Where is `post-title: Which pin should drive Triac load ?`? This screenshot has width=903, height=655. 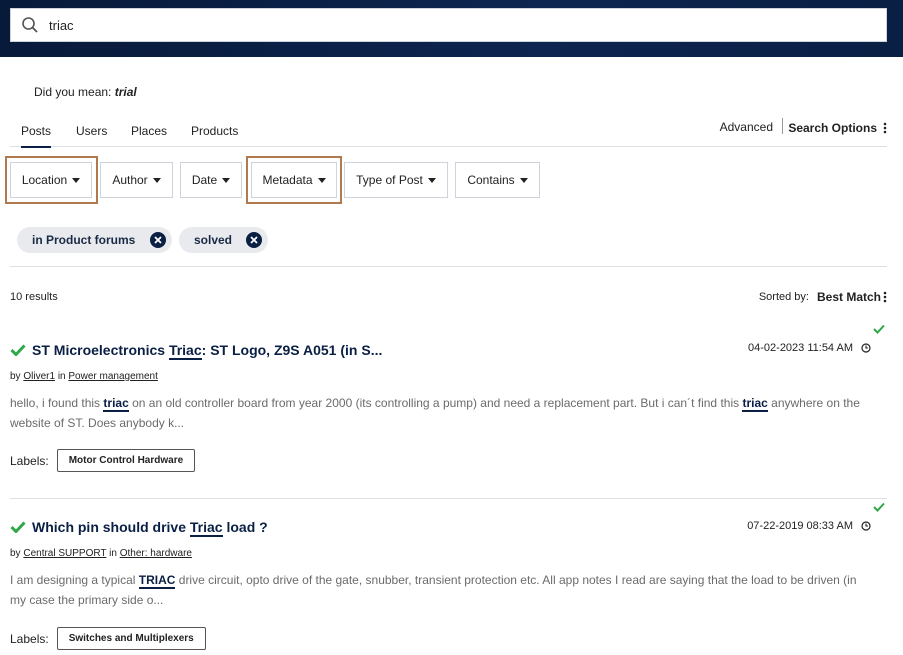 post-title: Which pin should drive Triac load ? is located at coordinates (139, 528).